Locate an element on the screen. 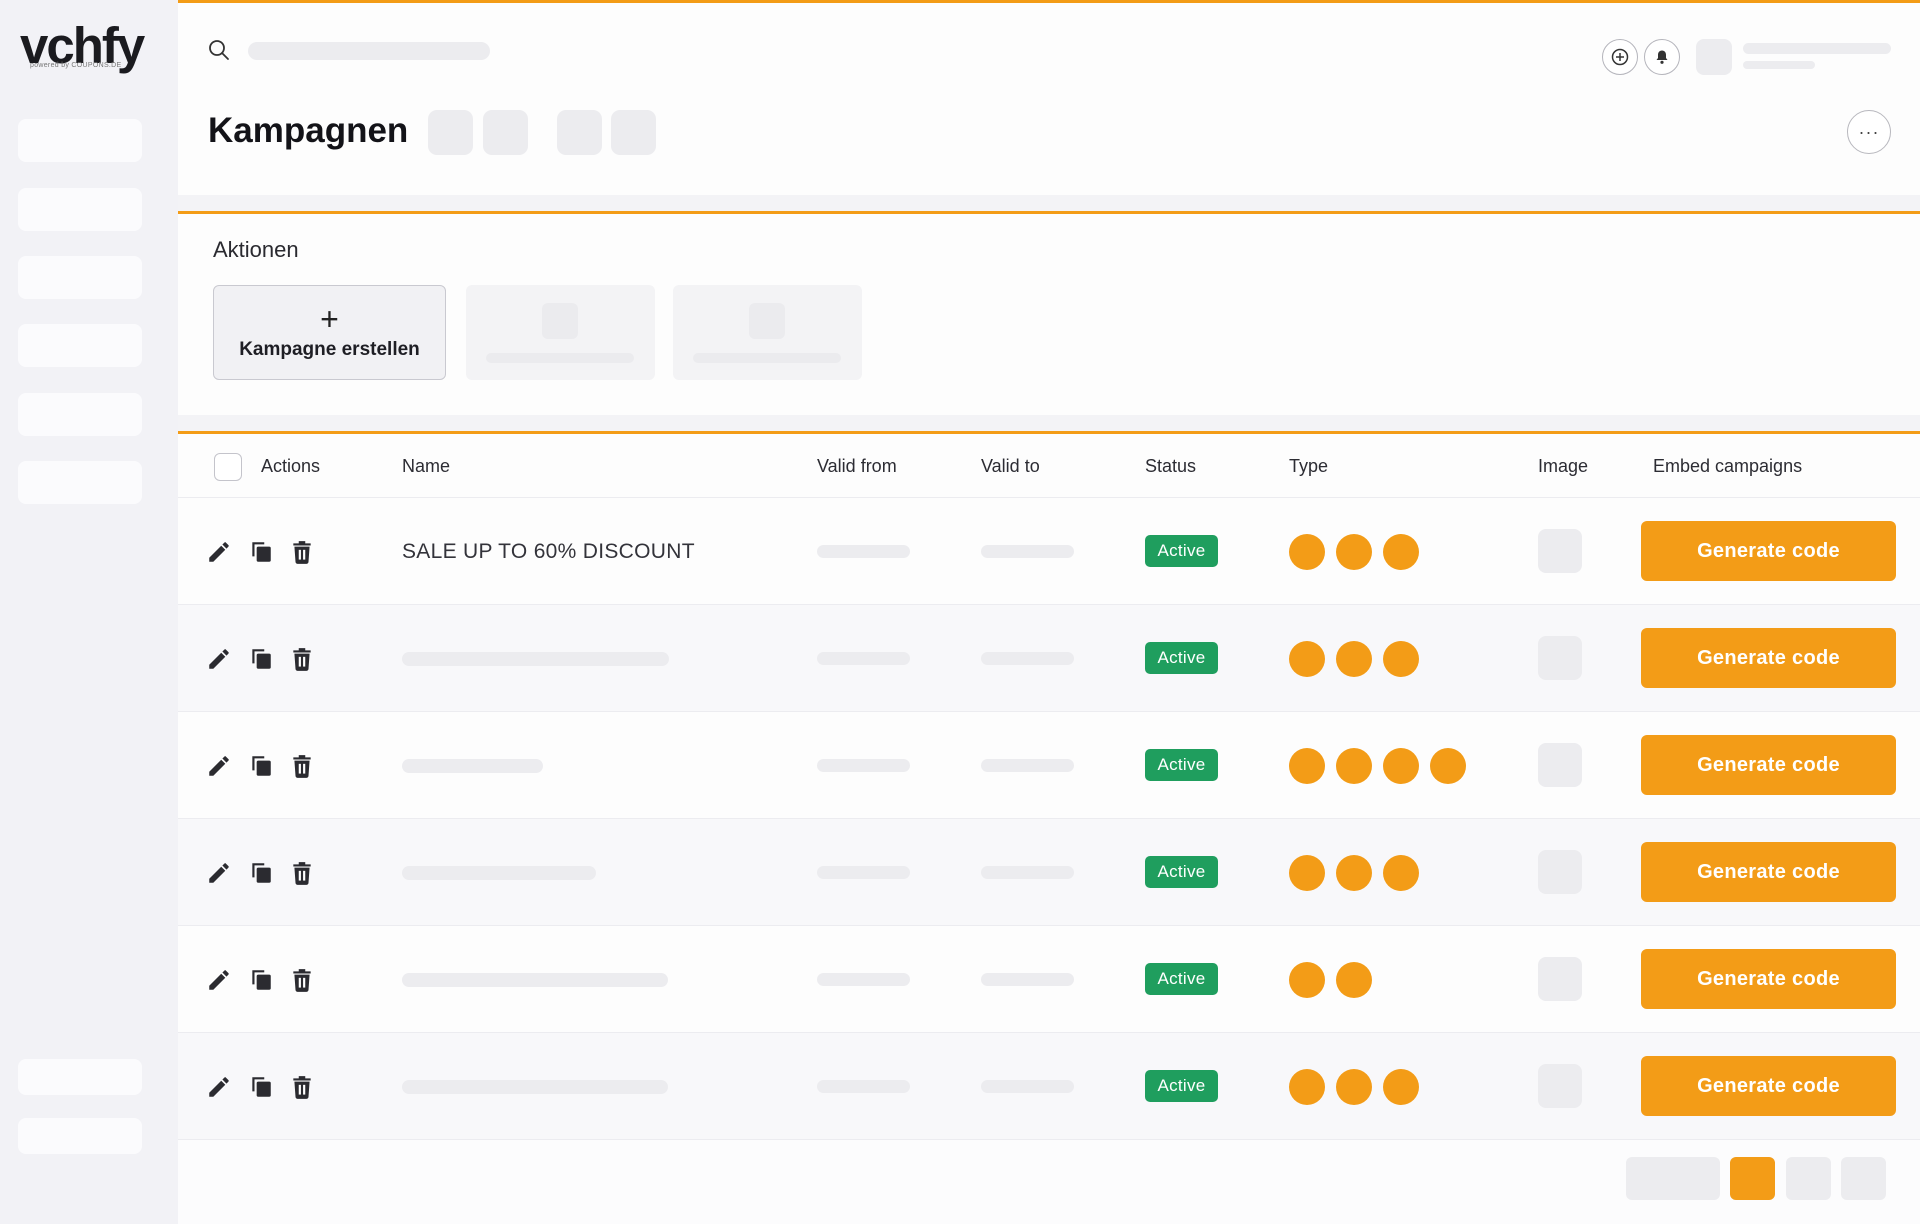  add-button is located at coordinates (1620, 57).